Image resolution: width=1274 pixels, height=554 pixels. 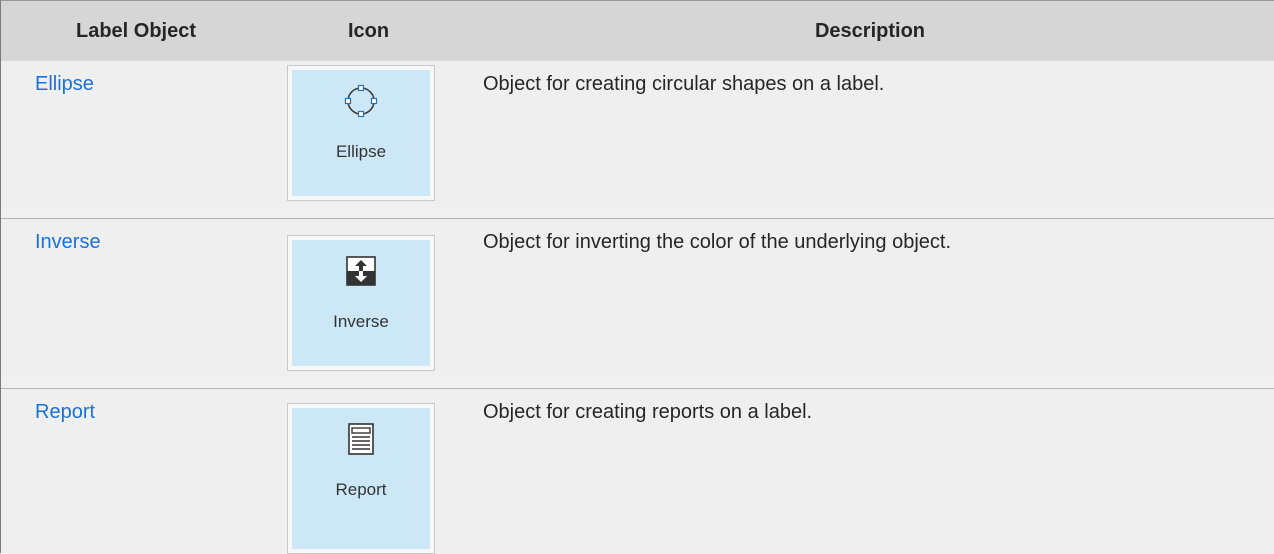 What do you see at coordinates (64, 84) in the screenshot?
I see `ellipse-link: Ellipse` at bounding box center [64, 84].